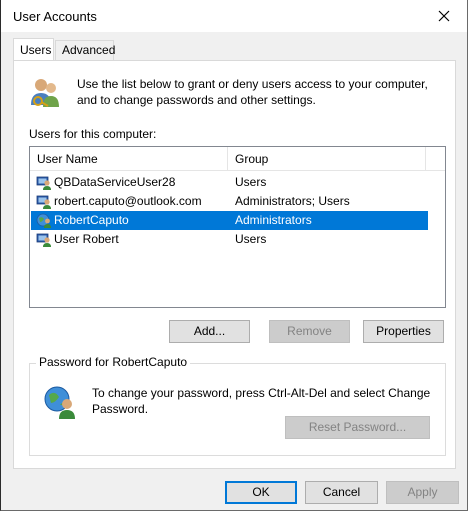  What do you see at coordinates (129, 159) in the screenshot?
I see `column-header-user-name: User Name` at bounding box center [129, 159].